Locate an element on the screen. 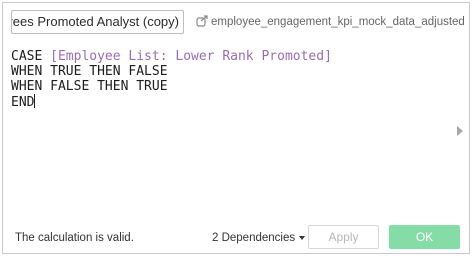 The width and height of the screenshot is (474, 258). end-keyword: END is located at coordinates (23, 102).